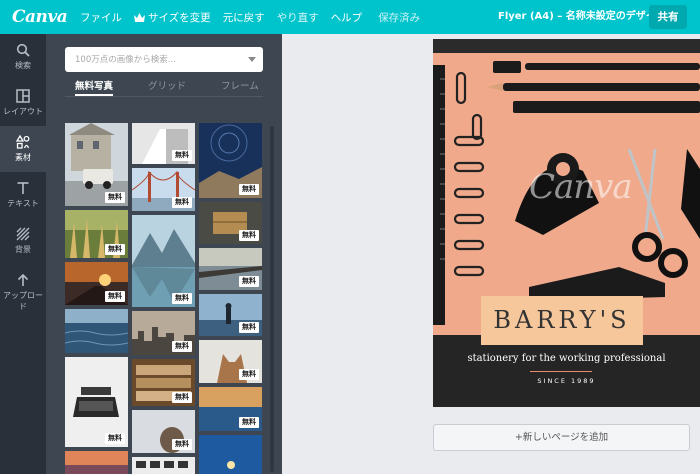 The image size is (700, 474). I want to click on rail-item-background: 背景, so click(23, 241).